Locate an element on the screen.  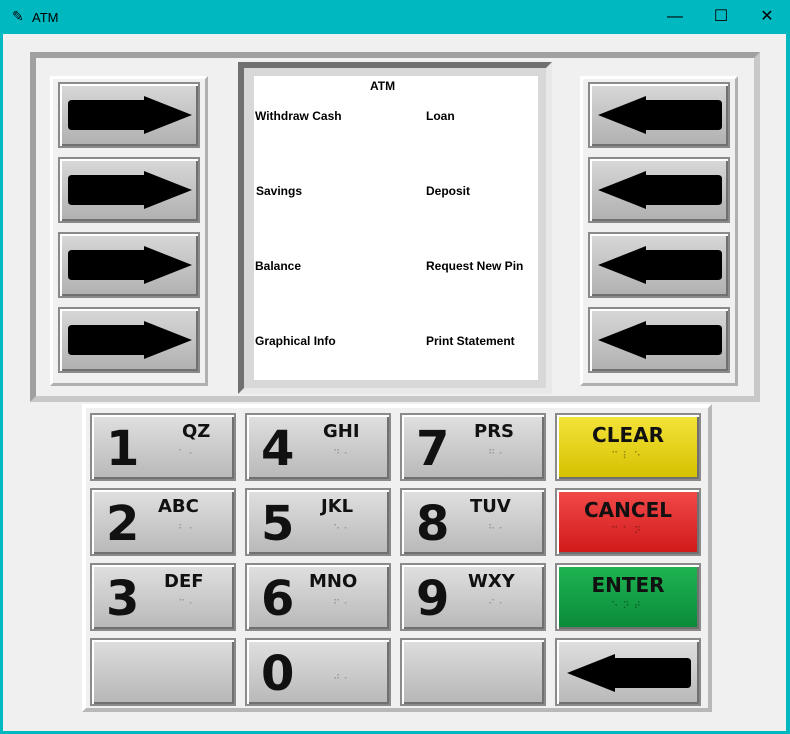
option-print-statement: Print Statement is located at coordinates (470, 341).